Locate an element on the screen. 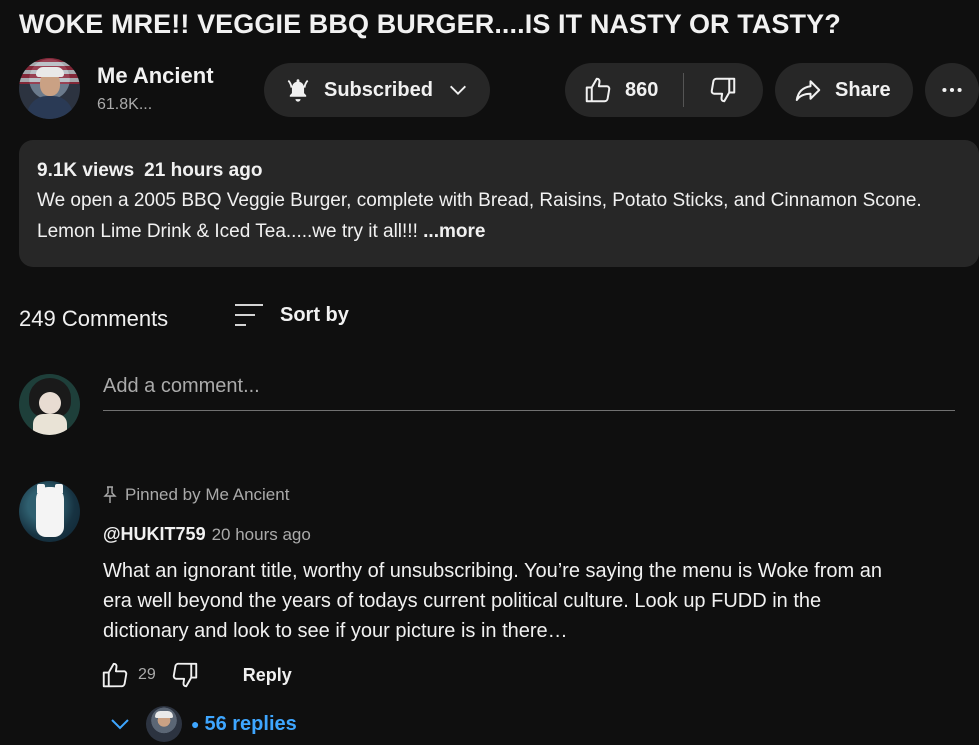 The height and width of the screenshot is (745, 979). sort-by-button: Sort by is located at coordinates (291, 315).